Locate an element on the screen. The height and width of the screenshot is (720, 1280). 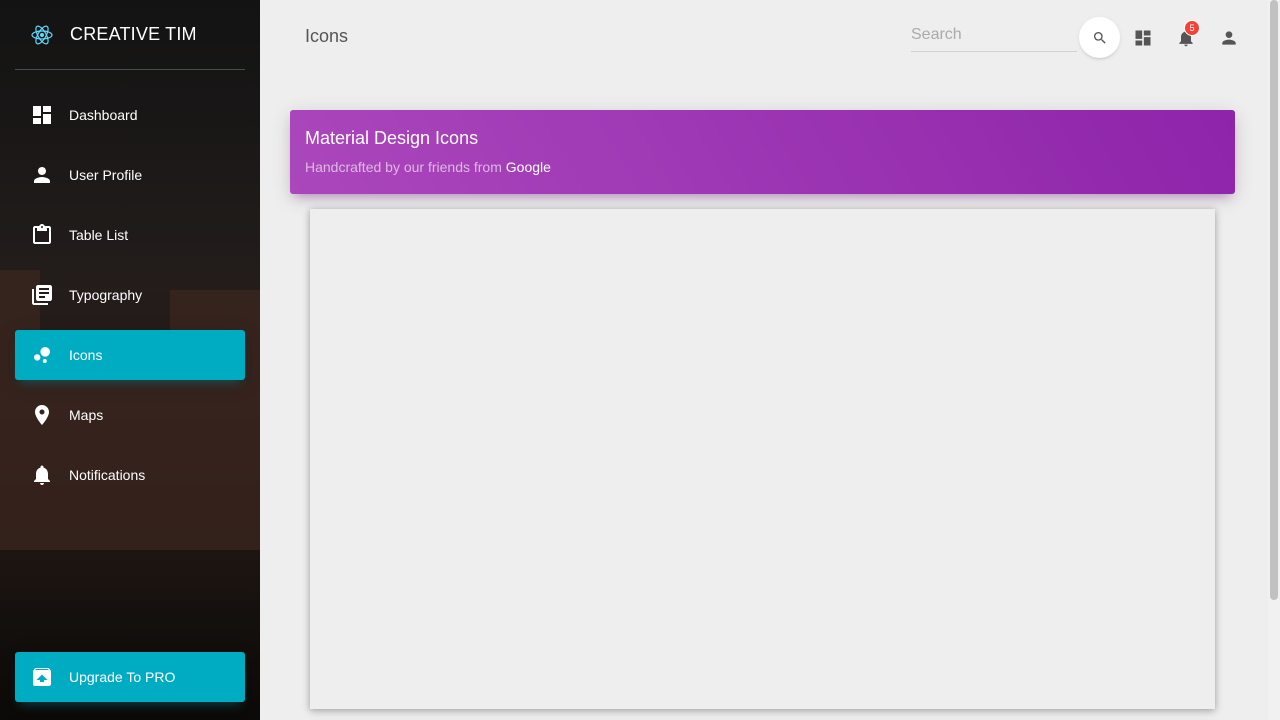
card-subtitle: Handcrafted by our friends from Google is located at coordinates (762, 167).